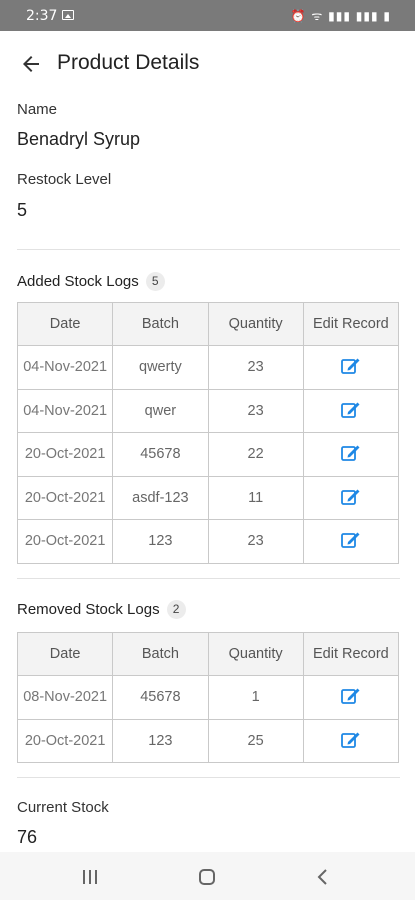 The height and width of the screenshot is (900, 415). What do you see at coordinates (22, 210) in the screenshot?
I see `restock-level-value: 5` at bounding box center [22, 210].